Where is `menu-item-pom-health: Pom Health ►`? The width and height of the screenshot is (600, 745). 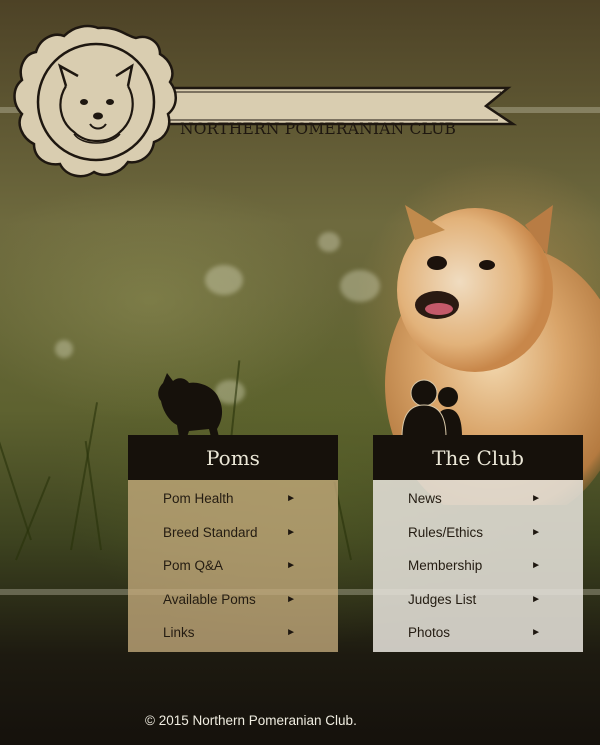
menu-item-pom-health: Pom Health ► is located at coordinates (233, 499).